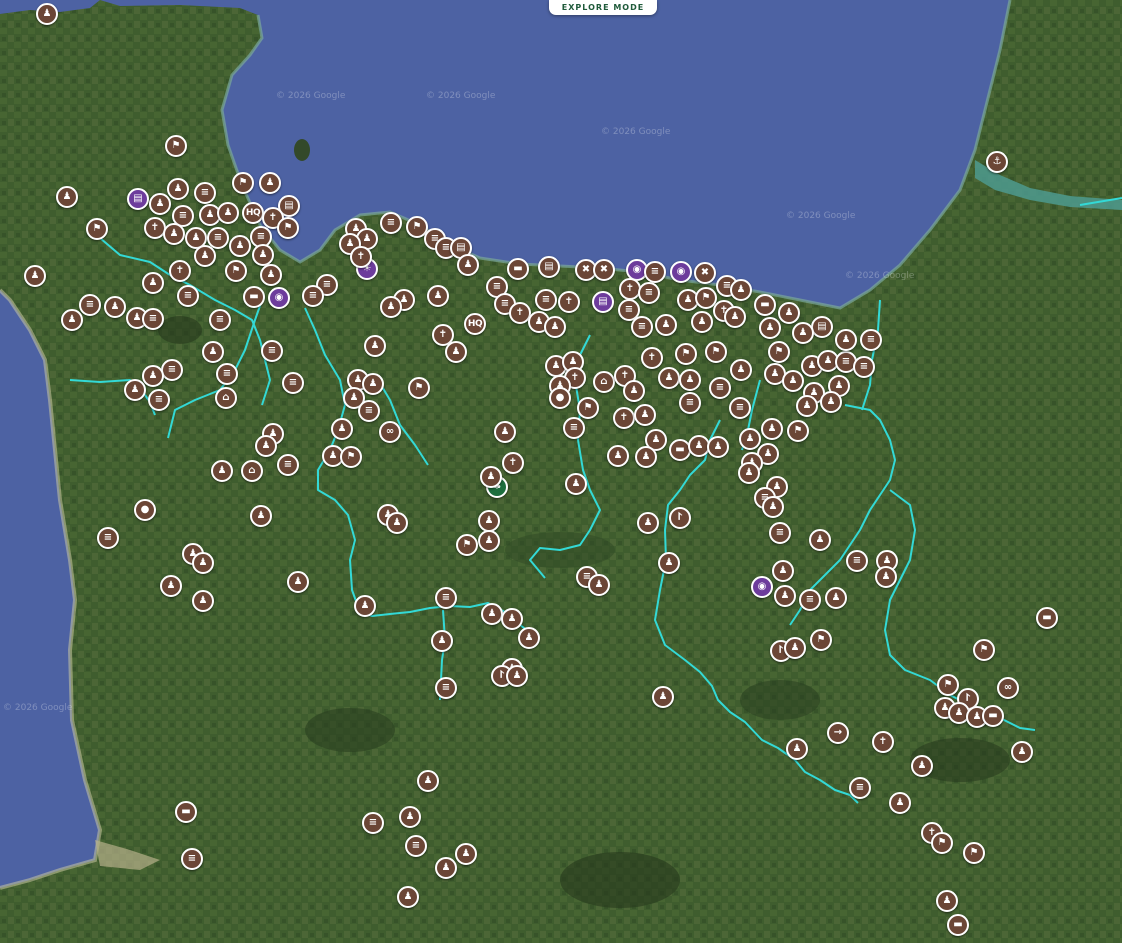  I want to click on port-marker: ⚓, so click(997, 162).